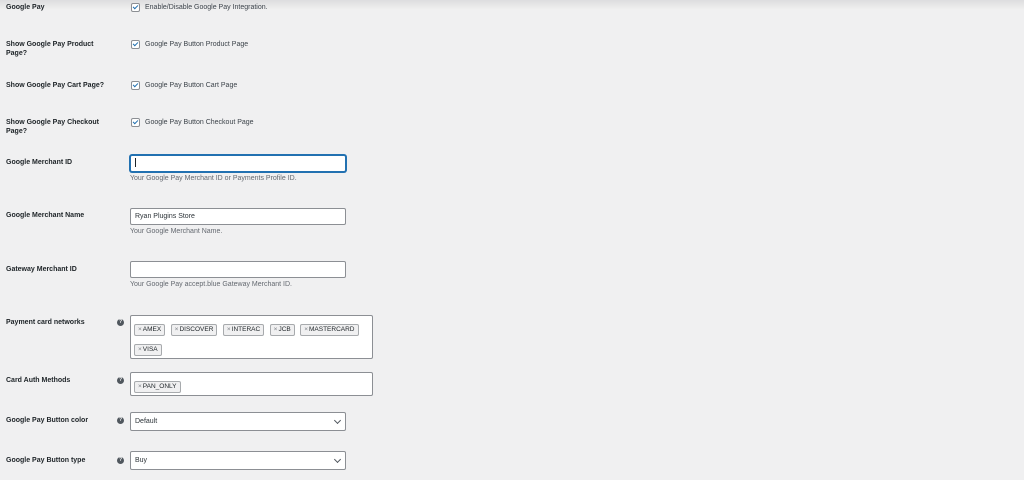  Describe the element at coordinates (197, 44) in the screenshot. I see `product-page-checkbox-text: Google Pay Button Product Page` at that location.